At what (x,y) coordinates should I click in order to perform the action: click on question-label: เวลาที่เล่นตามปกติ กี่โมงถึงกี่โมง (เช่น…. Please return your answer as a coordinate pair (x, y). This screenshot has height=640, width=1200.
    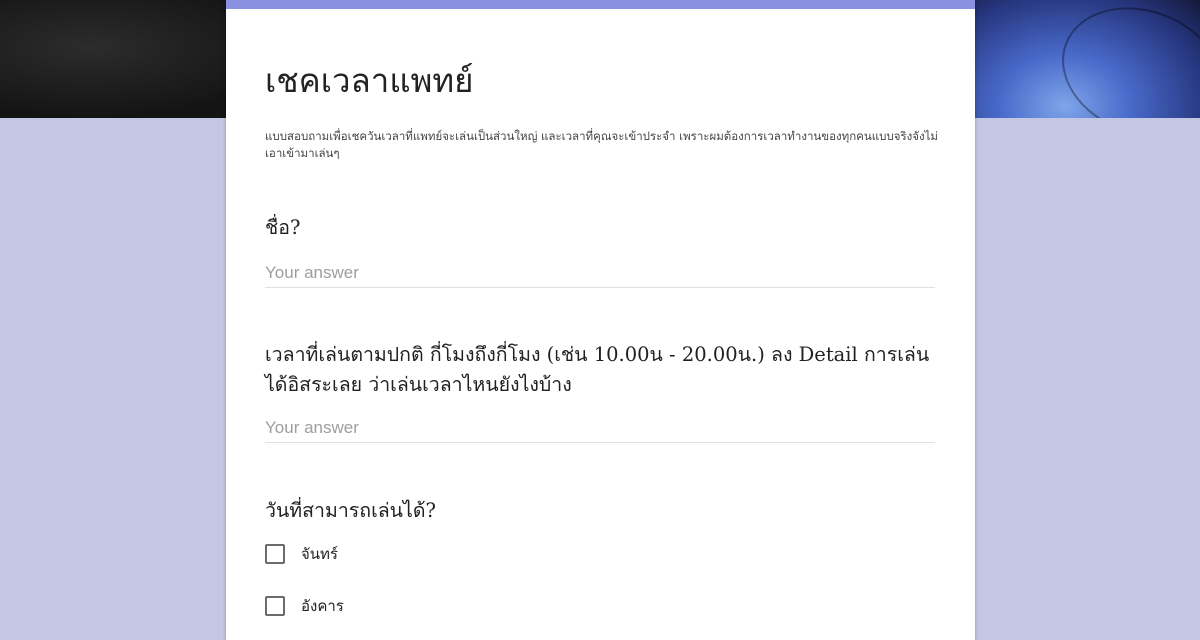
    Looking at the image, I should click on (597, 369).